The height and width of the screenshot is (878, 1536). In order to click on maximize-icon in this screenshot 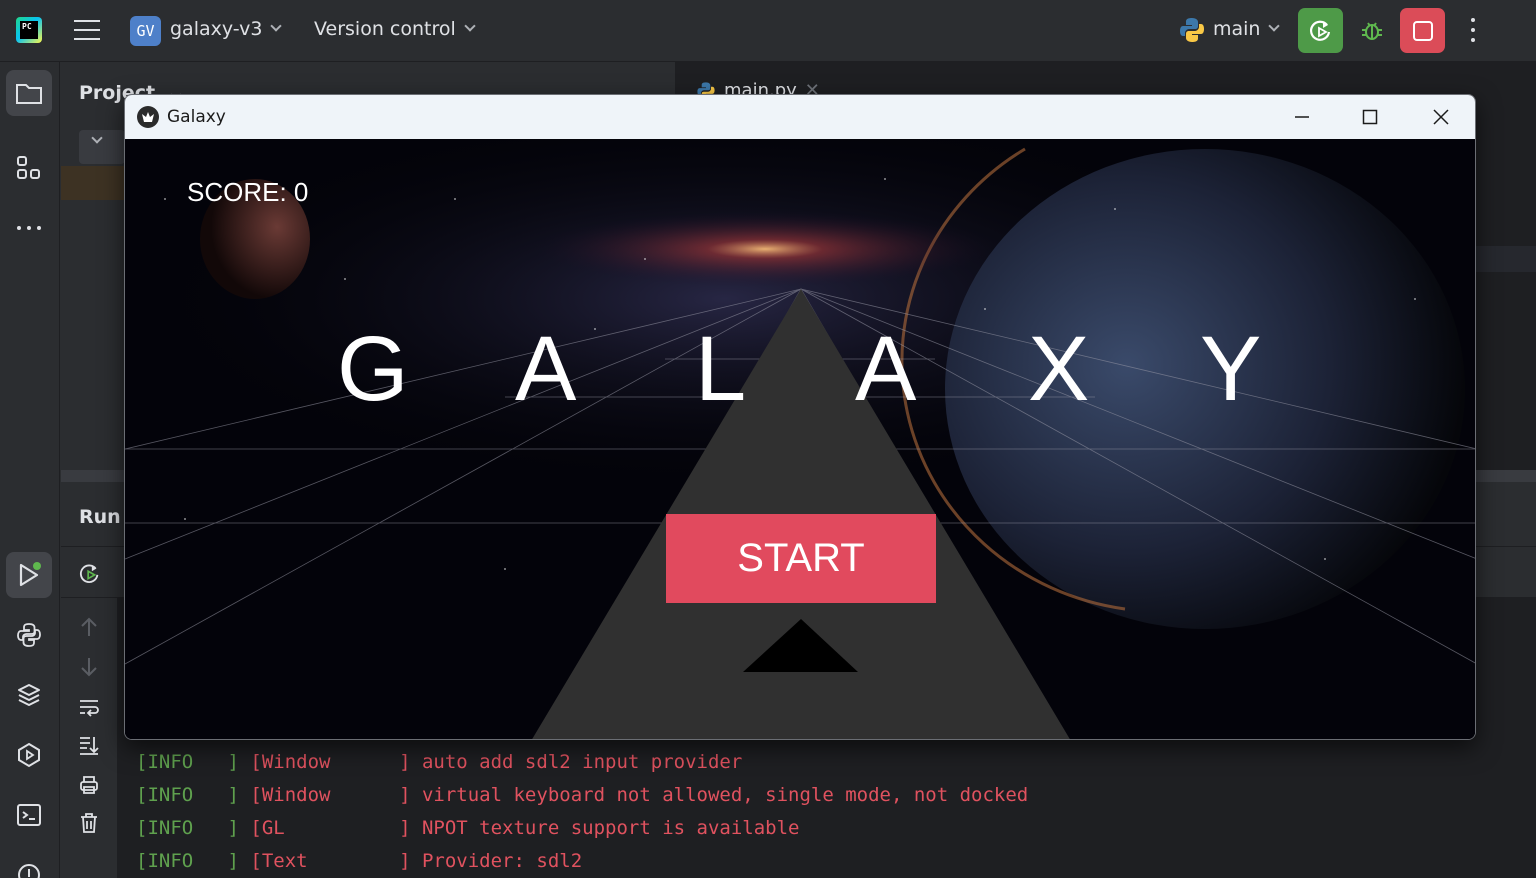, I will do `click(1370, 117)`.